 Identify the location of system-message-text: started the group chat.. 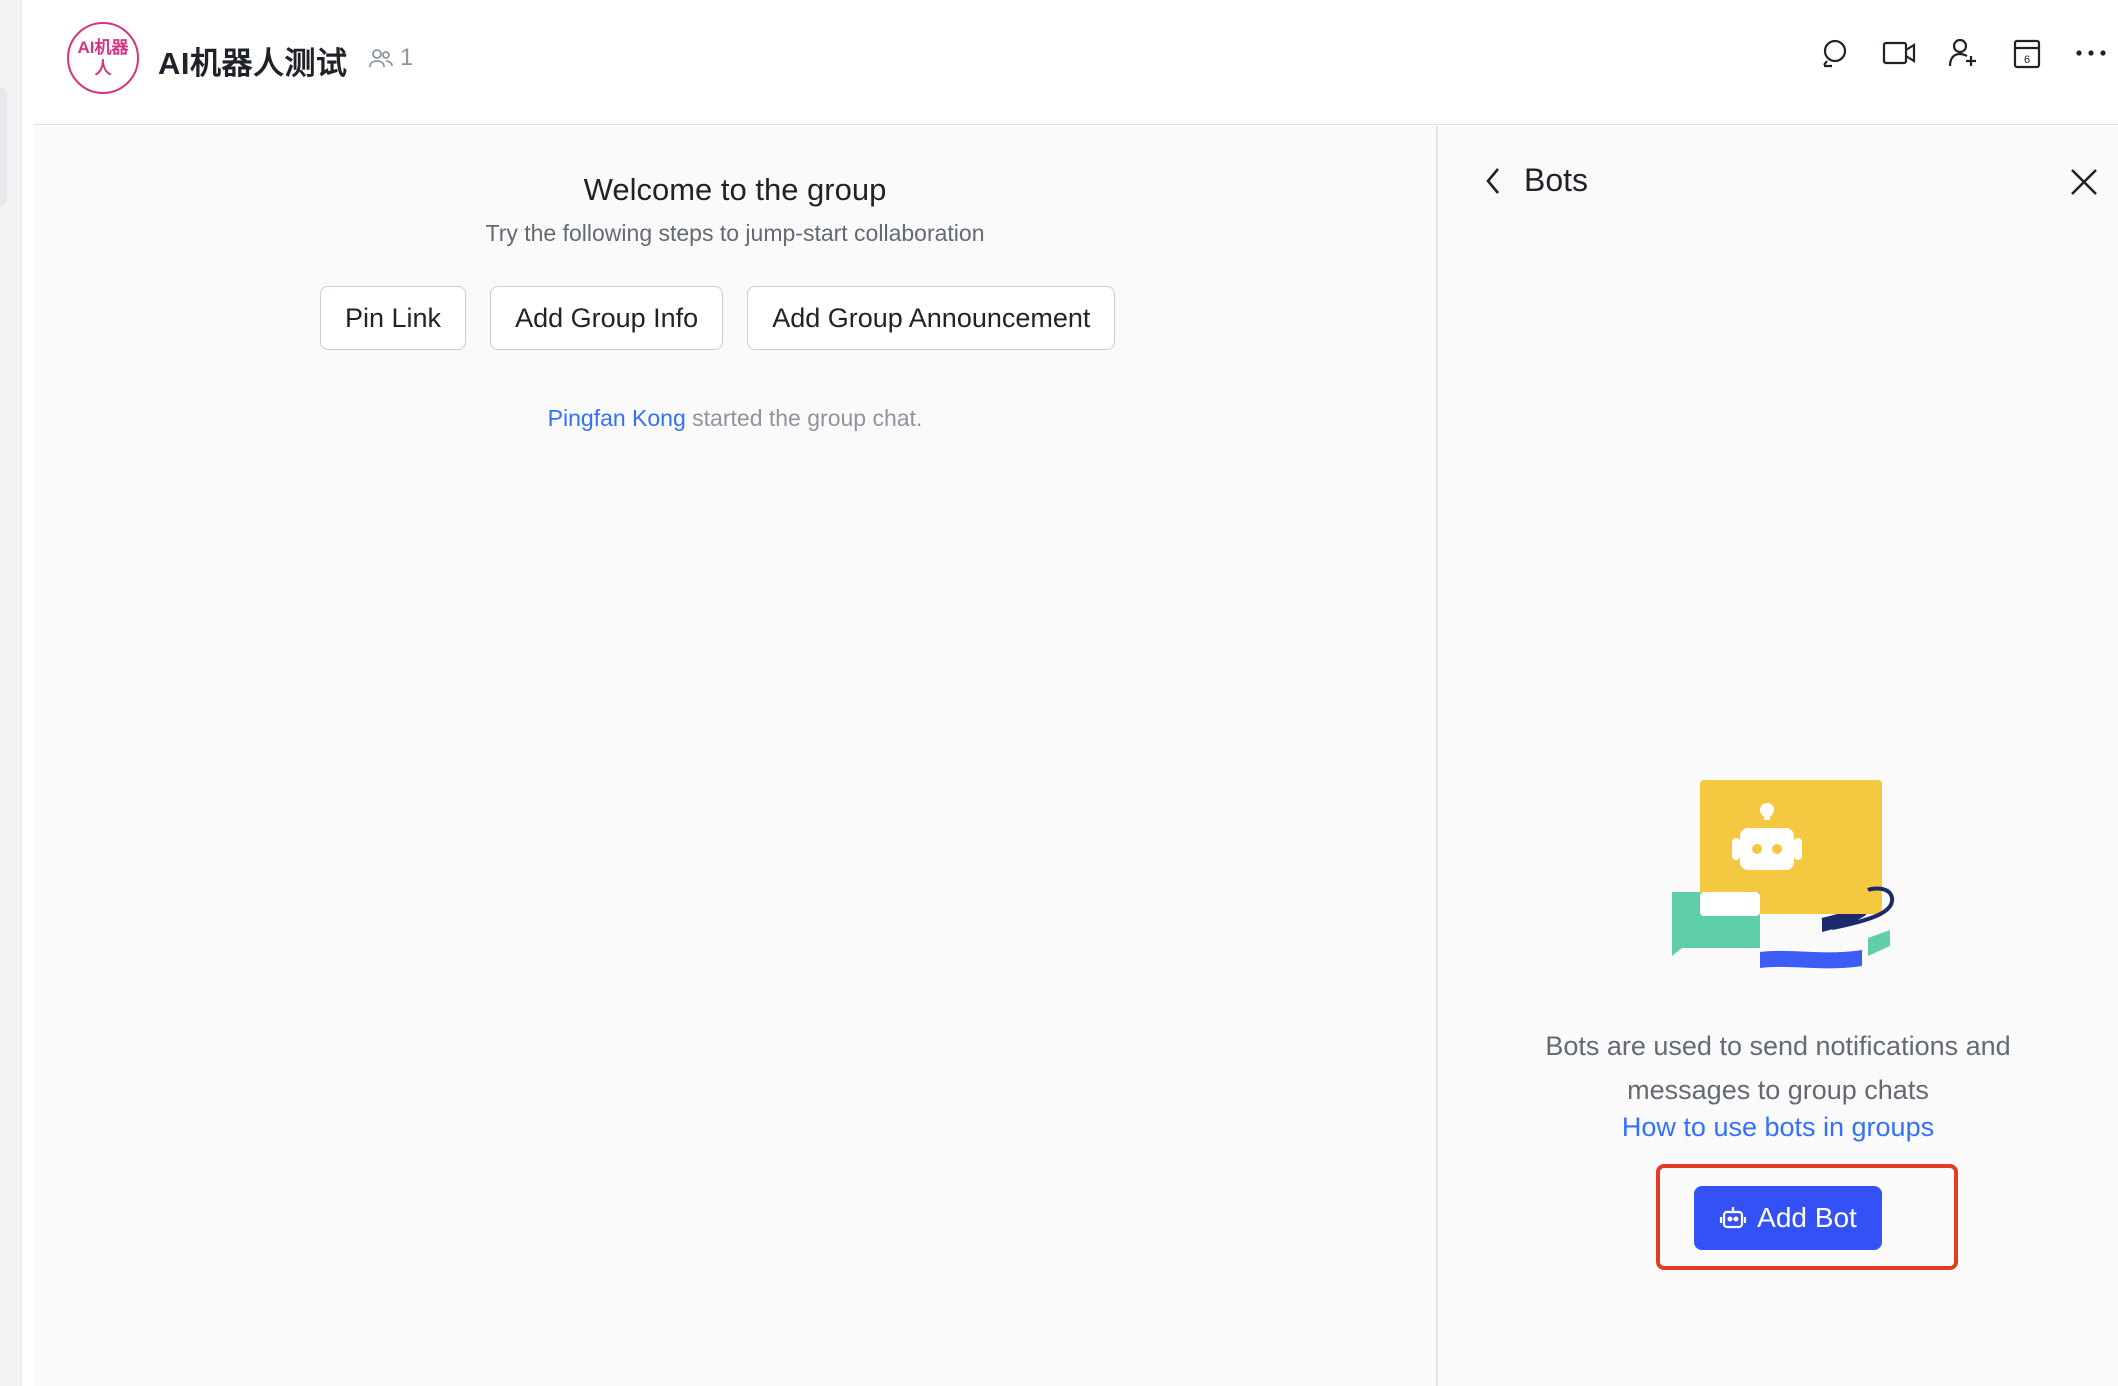
(807, 418).